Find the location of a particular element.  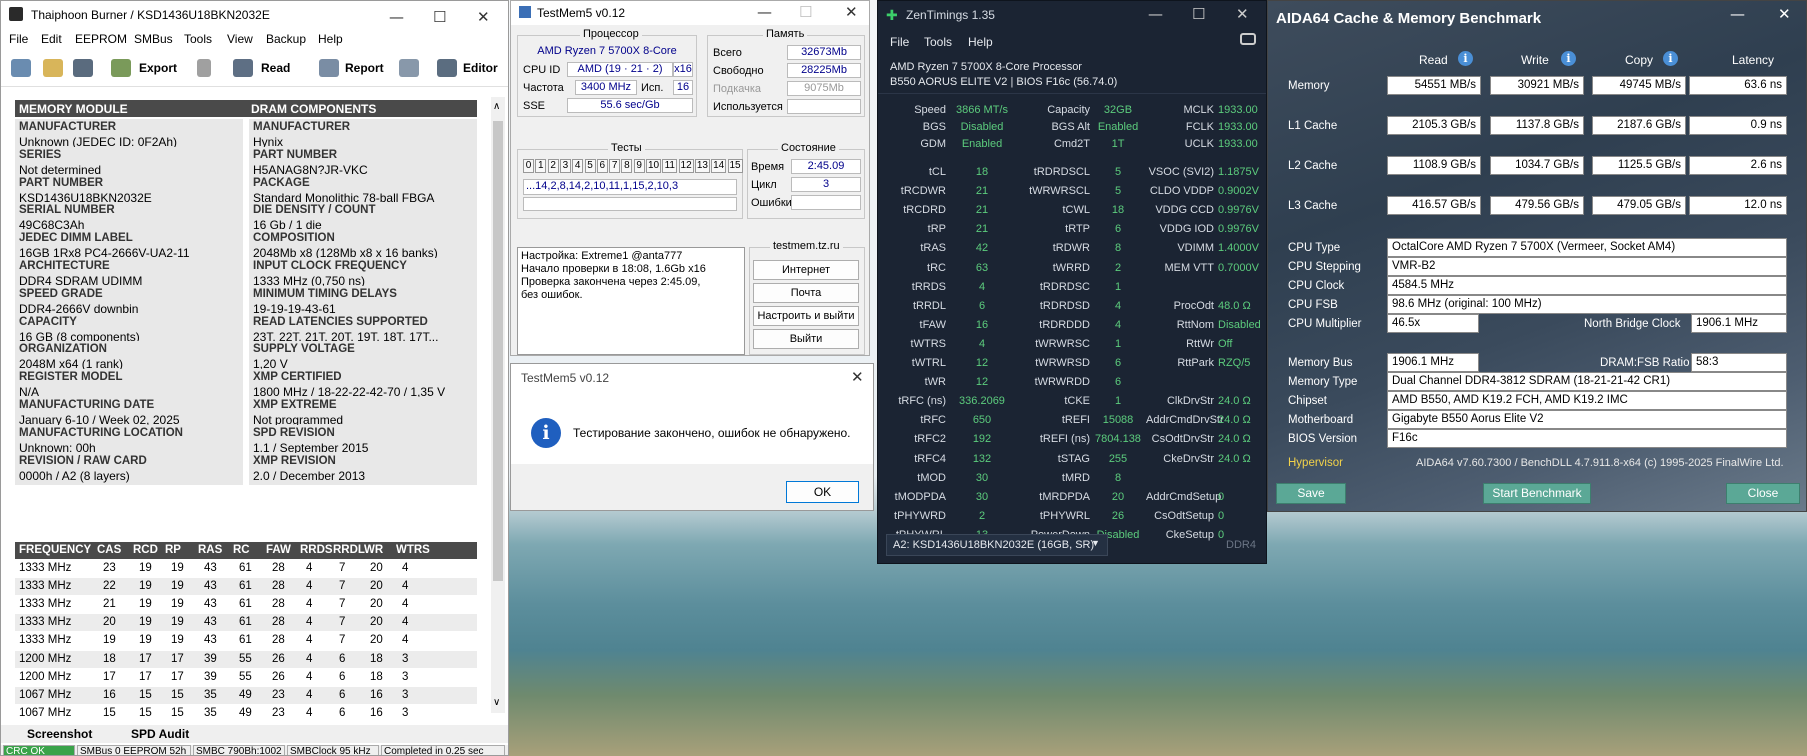

start-benchmark-button: Start Benchmark is located at coordinates (1537, 493).